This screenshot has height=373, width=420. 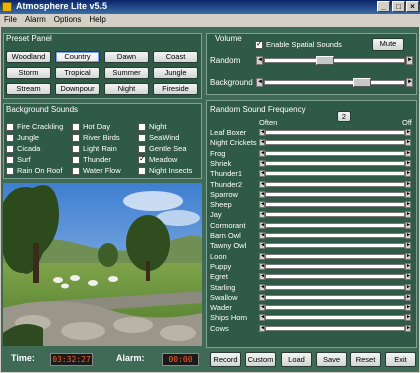 What do you see at coordinates (34, 170) in the screenshot?
I see `bg-sound-rain-on-roof: Rain On Roof` at bounding box center [34, 170].